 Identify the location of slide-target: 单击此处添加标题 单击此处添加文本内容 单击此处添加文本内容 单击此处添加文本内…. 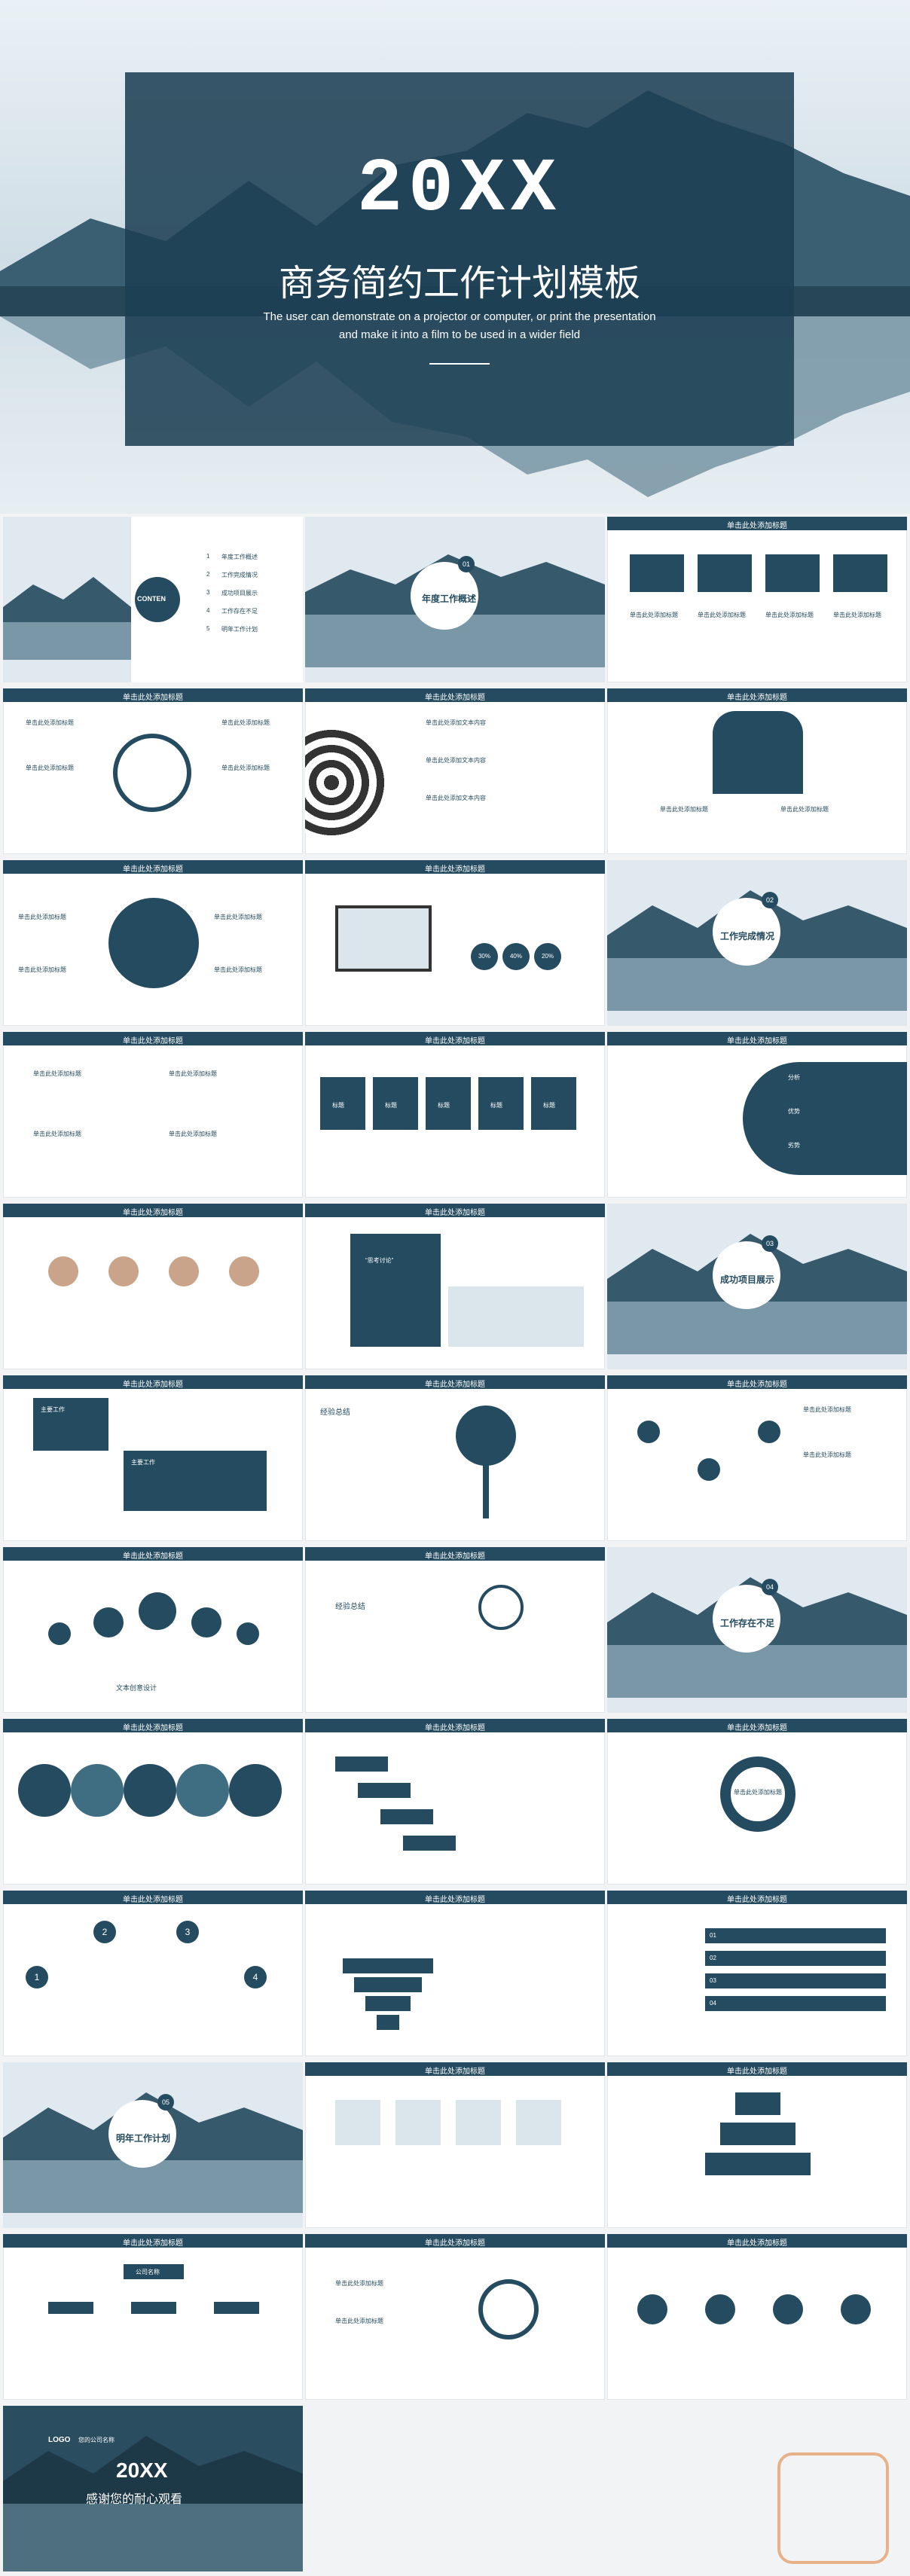
(455, 771).